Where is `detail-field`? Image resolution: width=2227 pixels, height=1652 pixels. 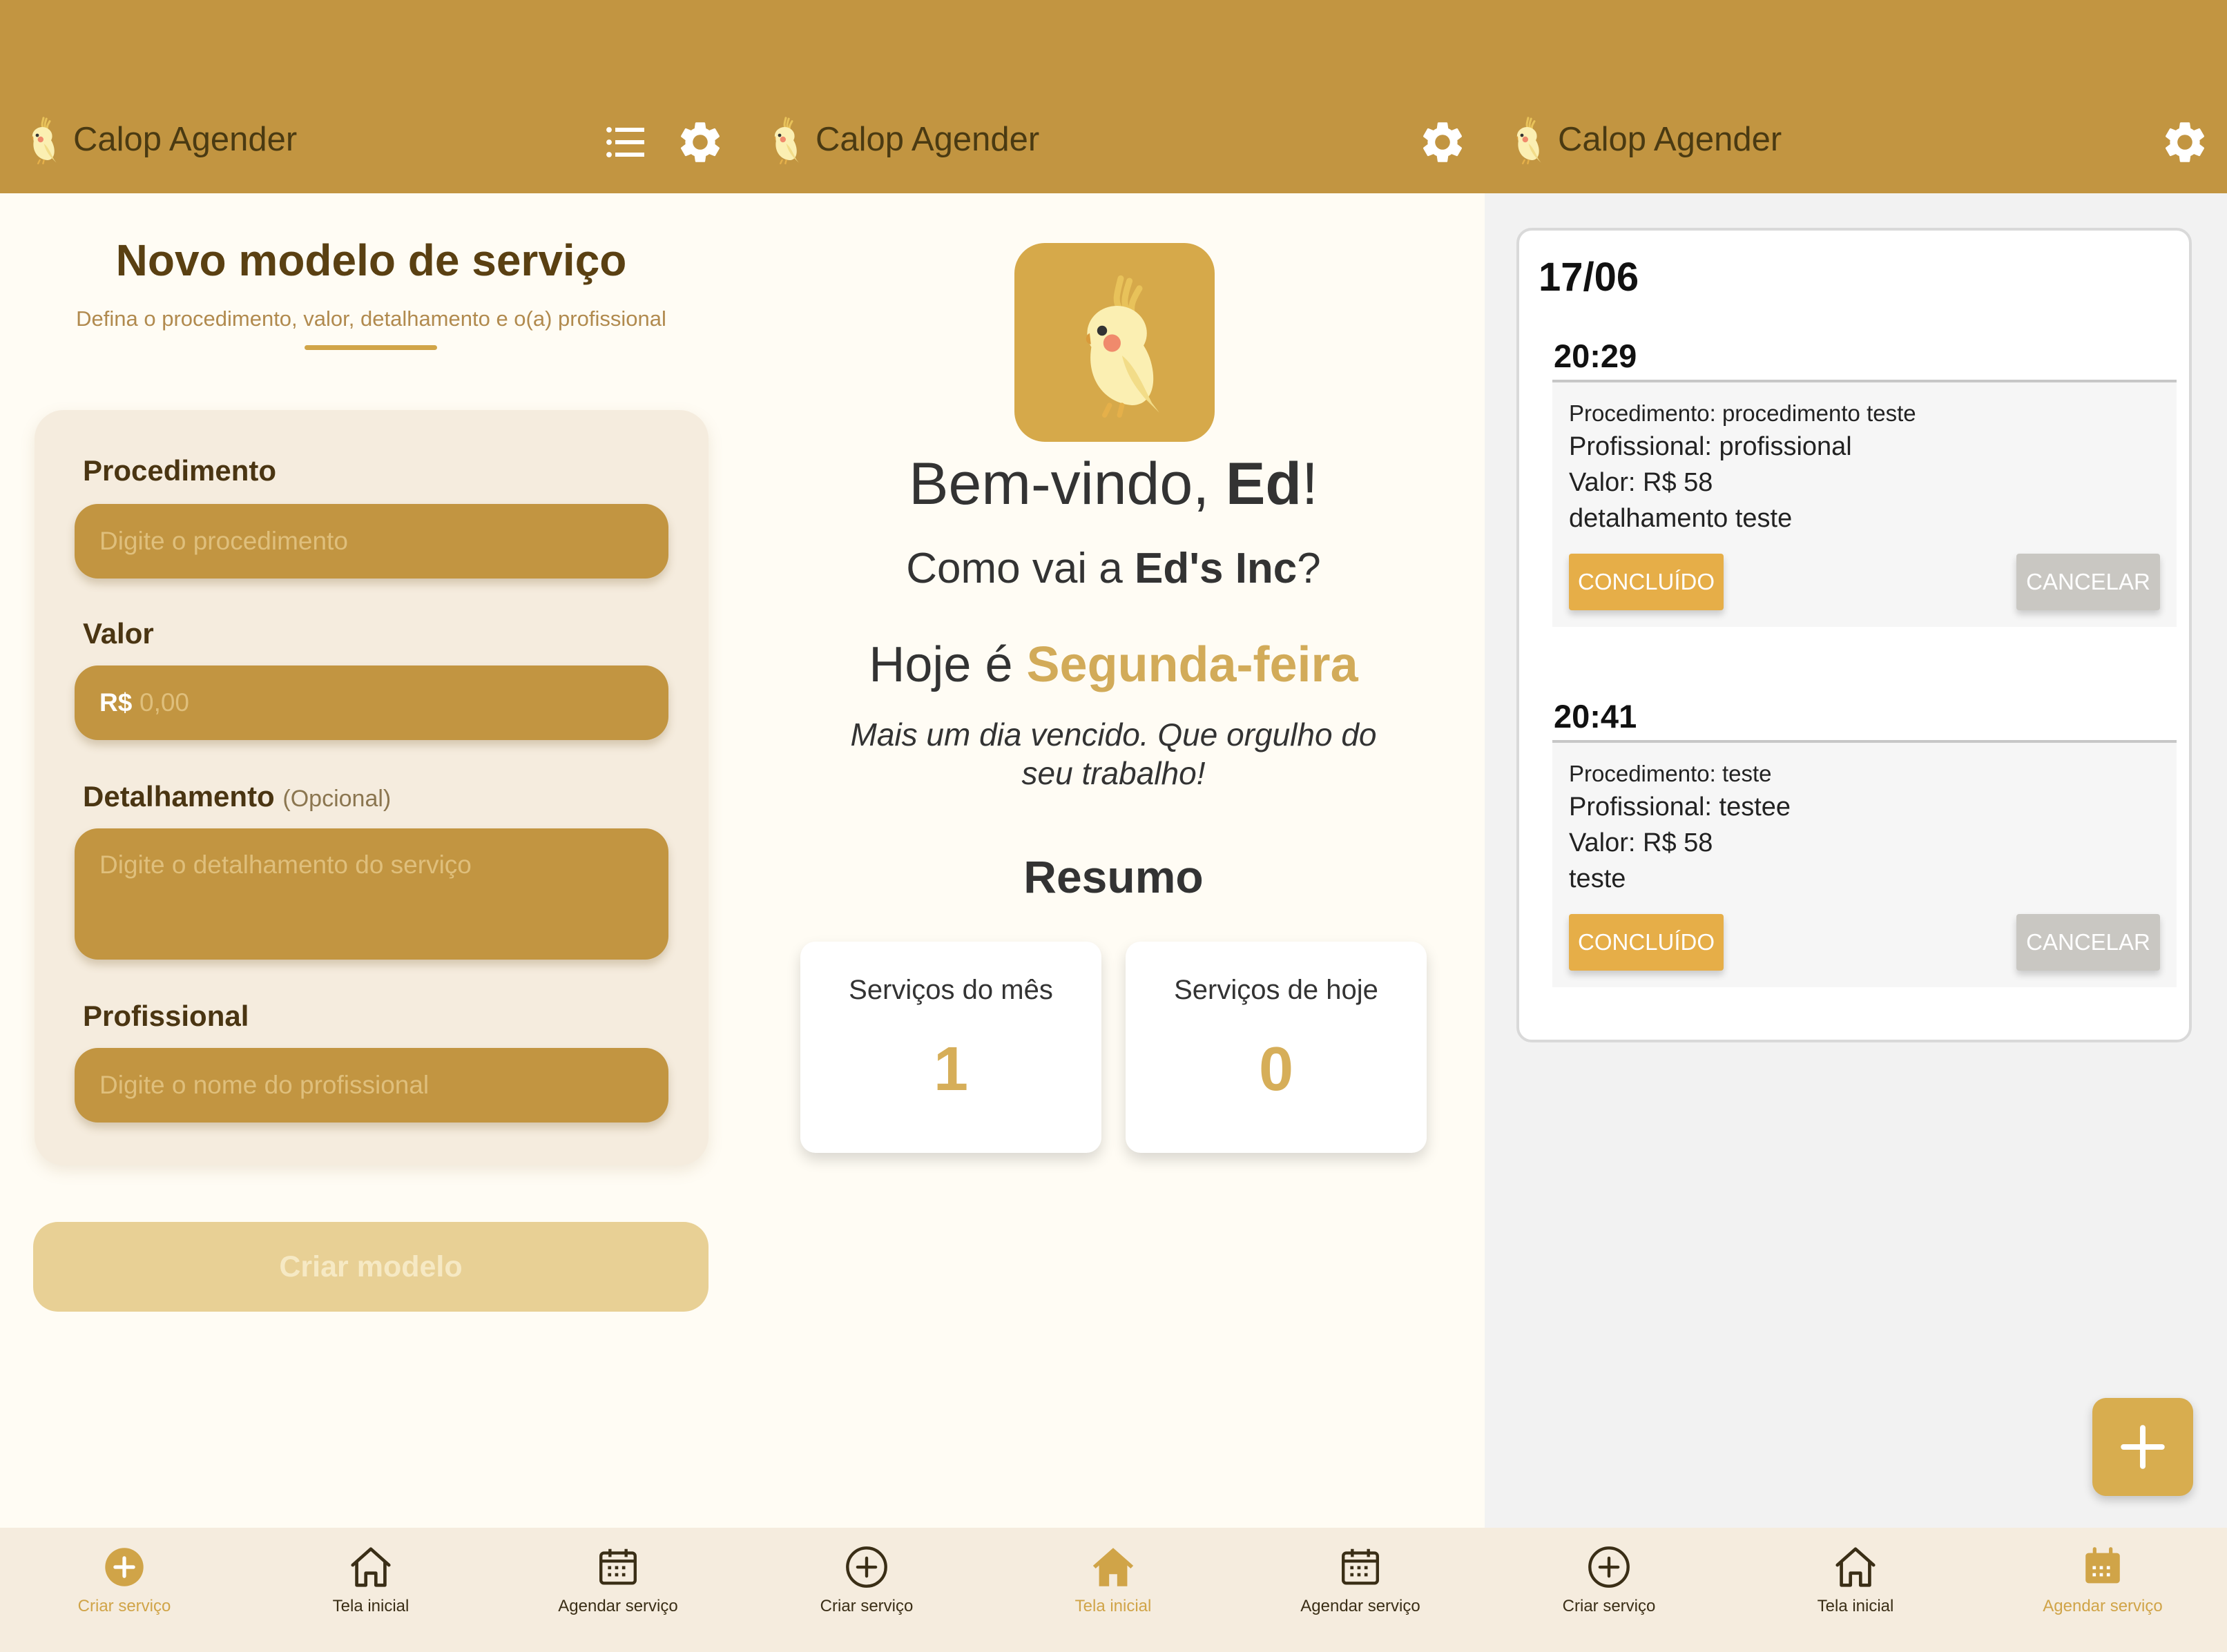
detail-field is located at coordinates (371, 894).